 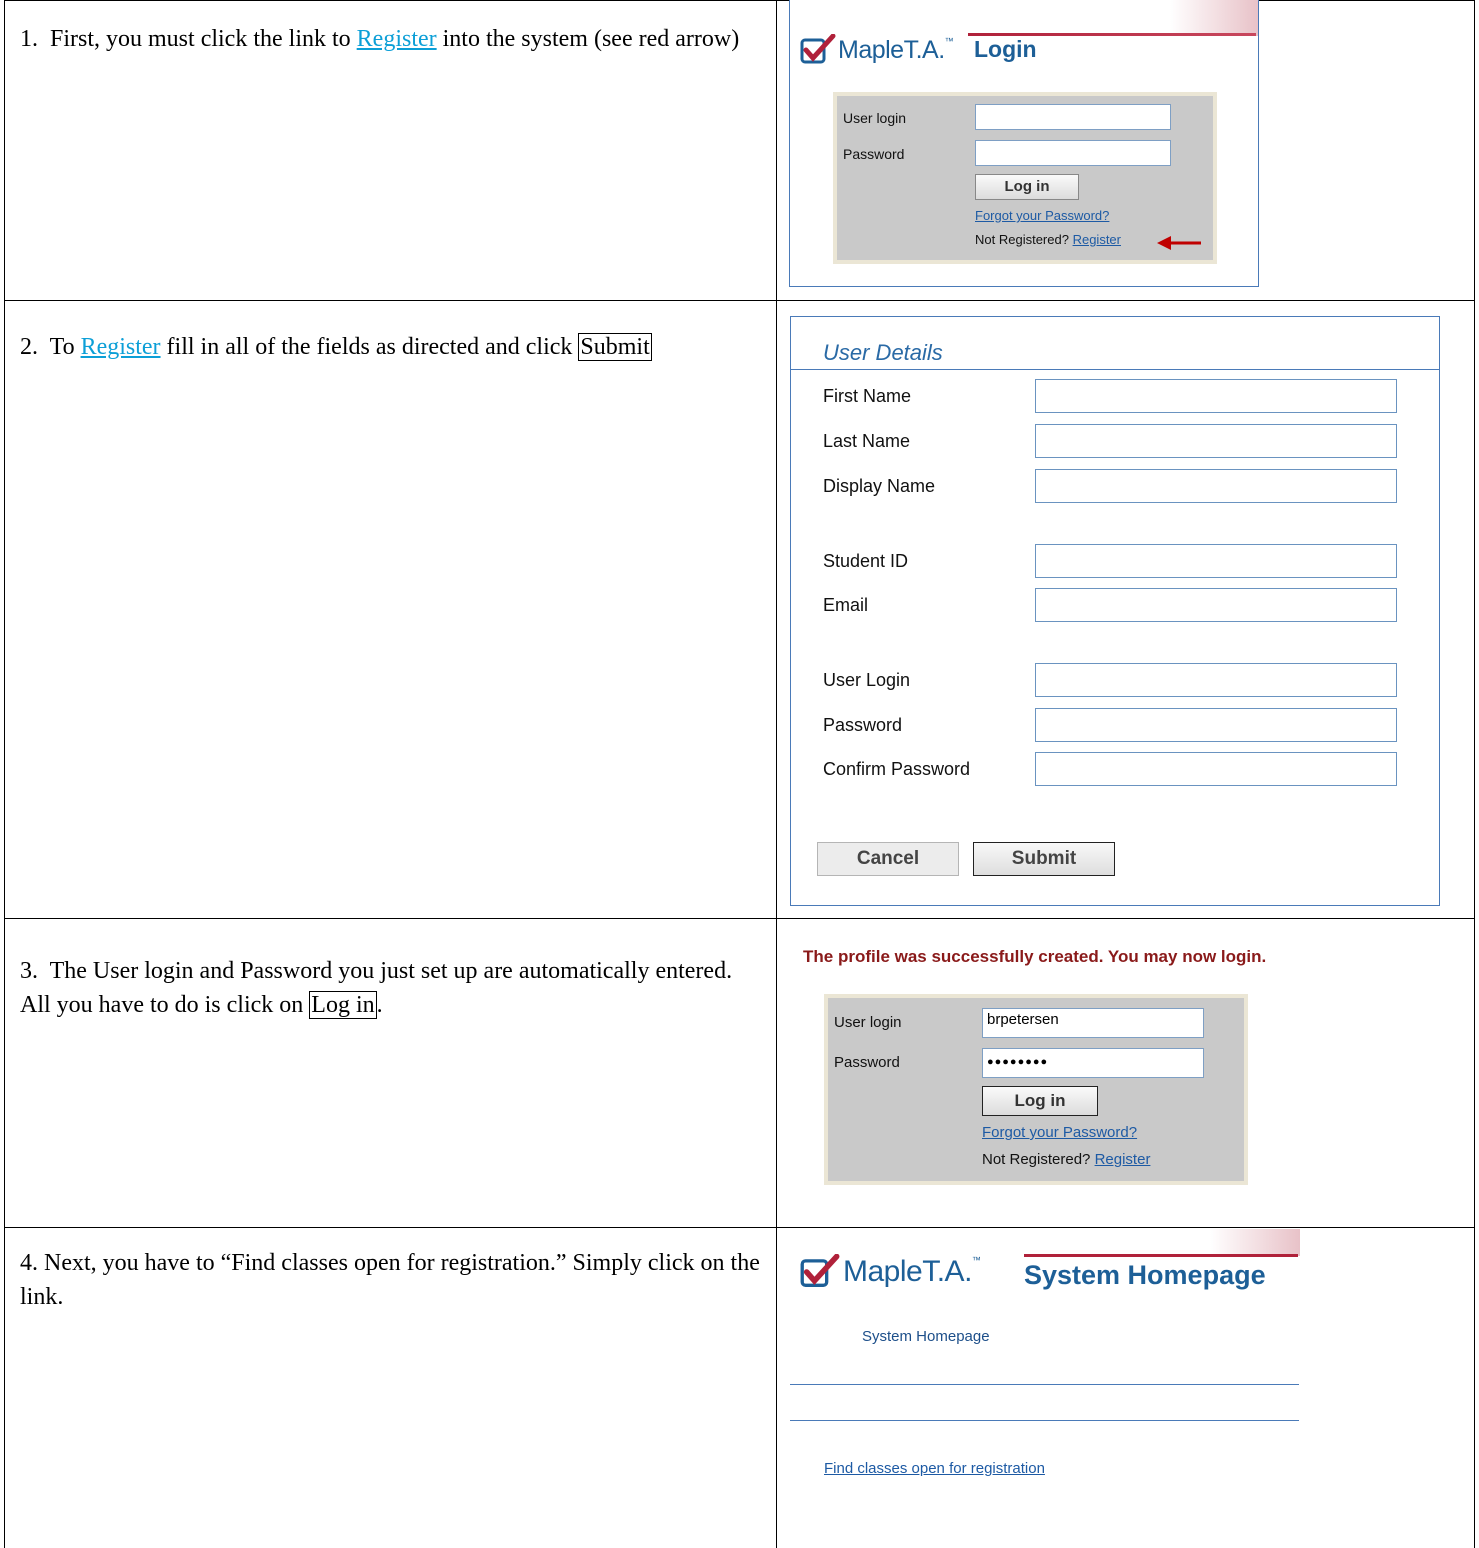 I want to click on step-text: ., so click(x=379, y=1005).